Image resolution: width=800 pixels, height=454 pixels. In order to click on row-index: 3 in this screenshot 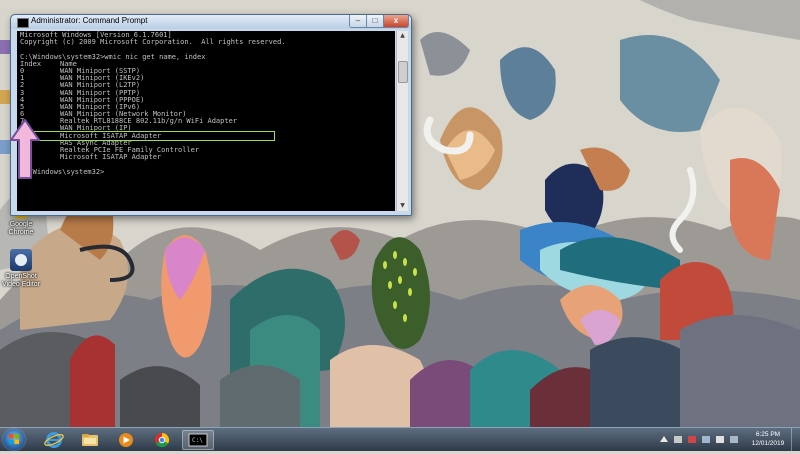, I will do `click(22, 92)`.